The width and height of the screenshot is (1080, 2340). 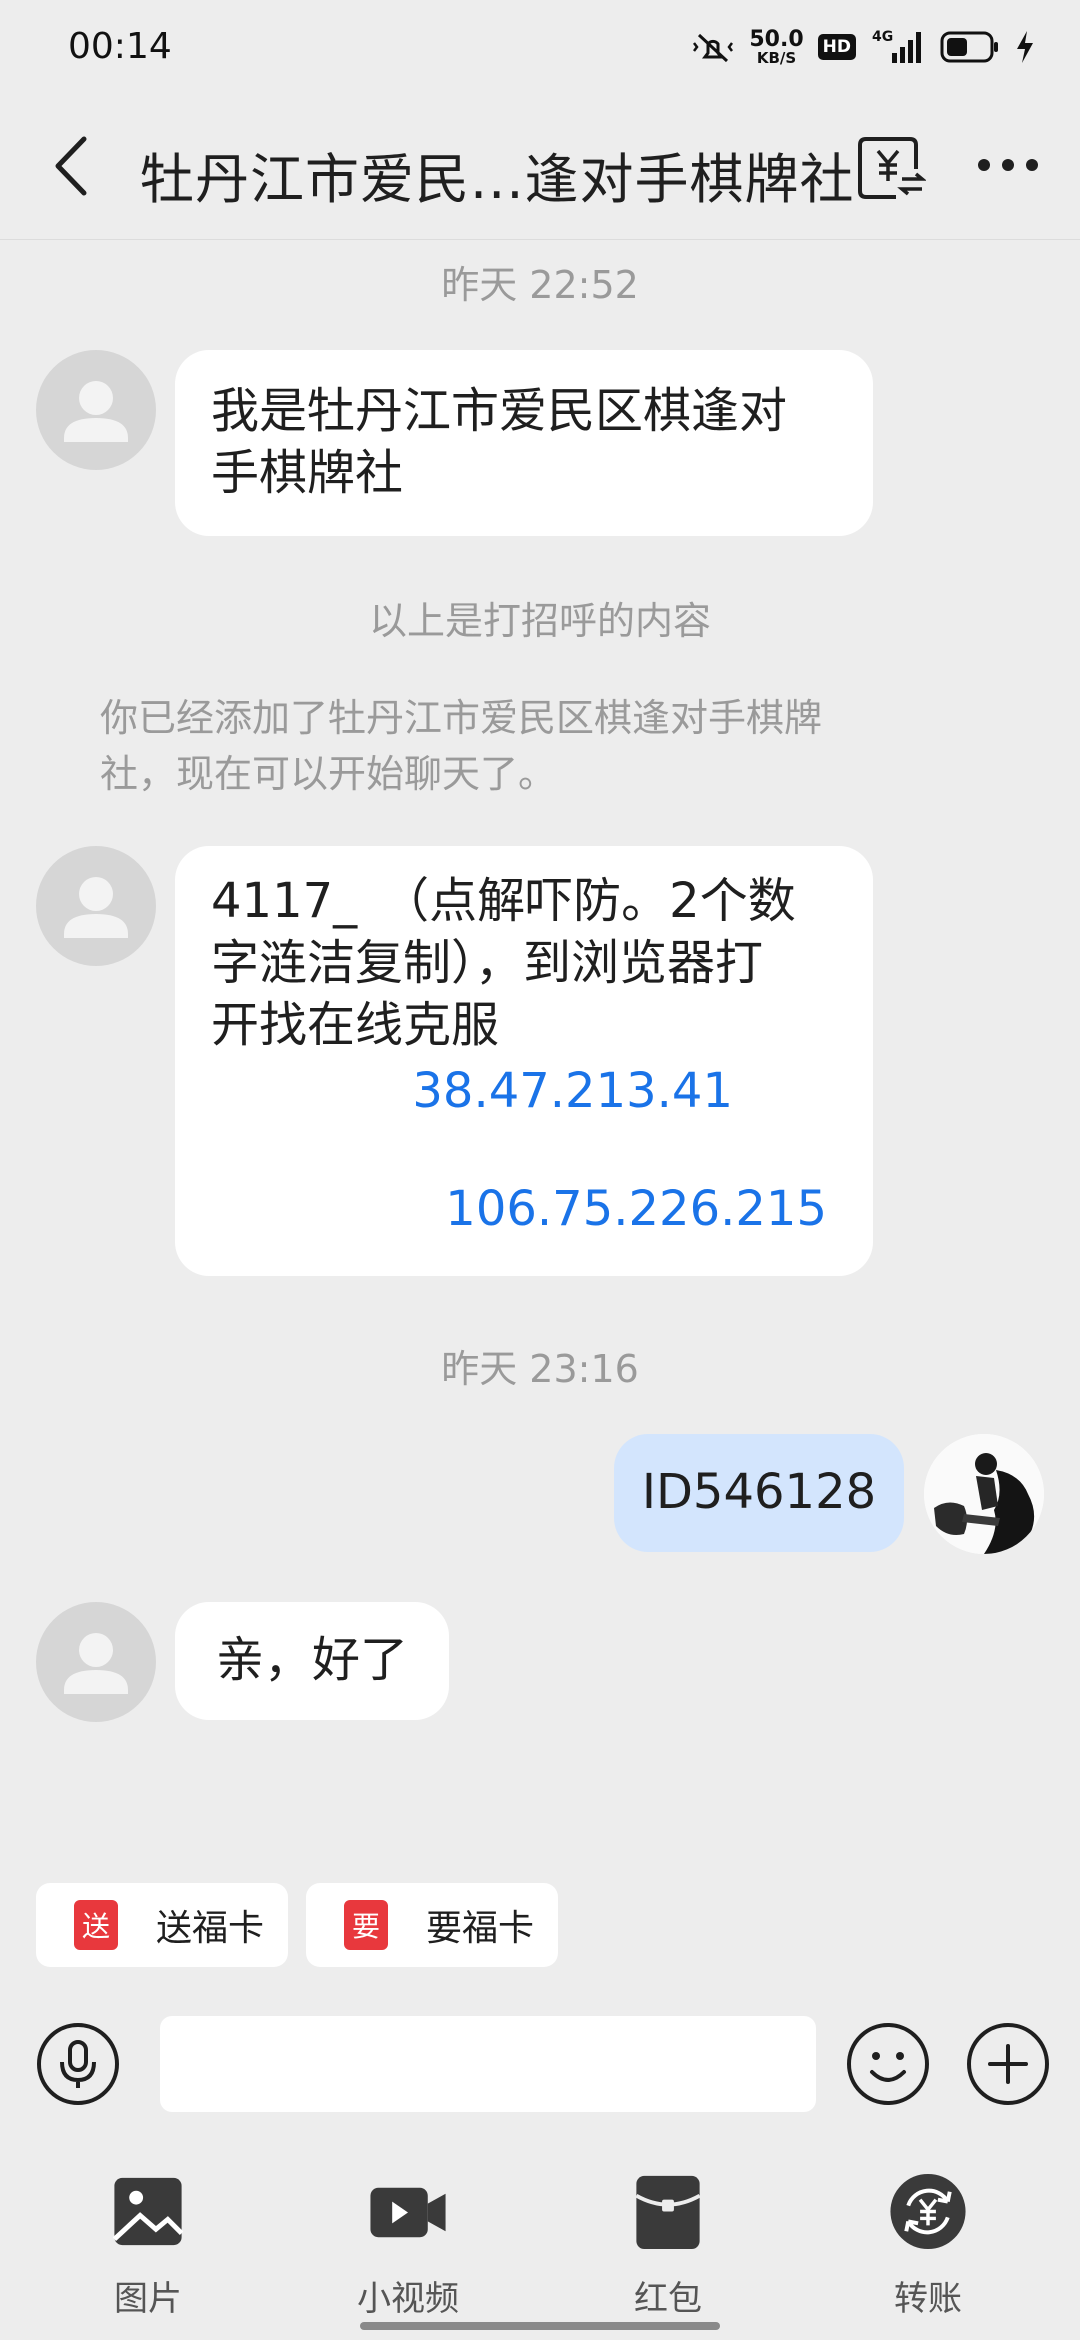 I want to click on user-photo-icon, so click(x=984, y=1494).